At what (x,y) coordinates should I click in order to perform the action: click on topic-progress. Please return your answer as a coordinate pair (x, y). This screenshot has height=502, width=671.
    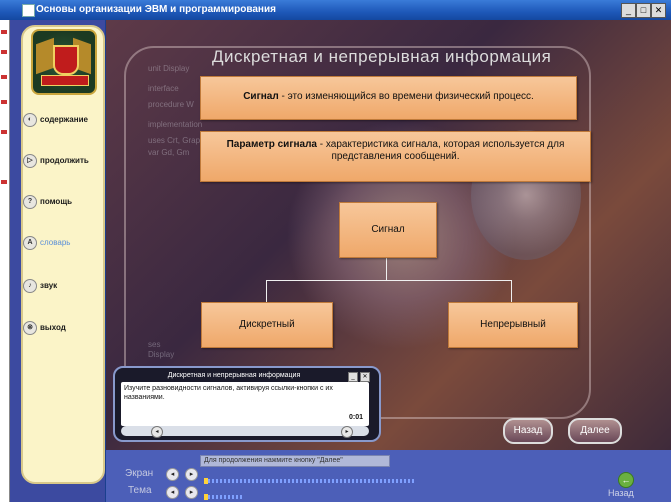
    Looking at the image, I should click on (223, 497).